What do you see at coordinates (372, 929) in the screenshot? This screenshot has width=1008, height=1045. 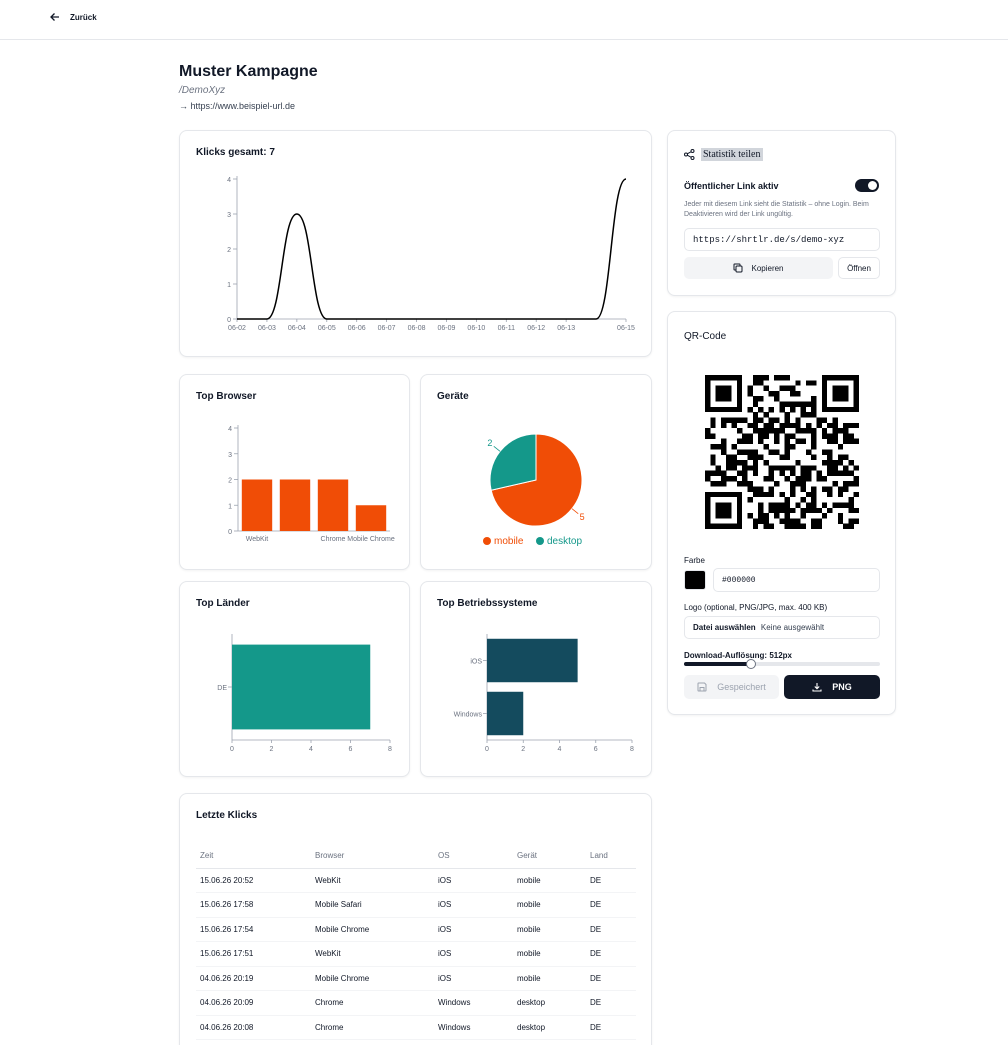 I see `table-cell: Mobile Chrome` at bounding box center [372, 929].